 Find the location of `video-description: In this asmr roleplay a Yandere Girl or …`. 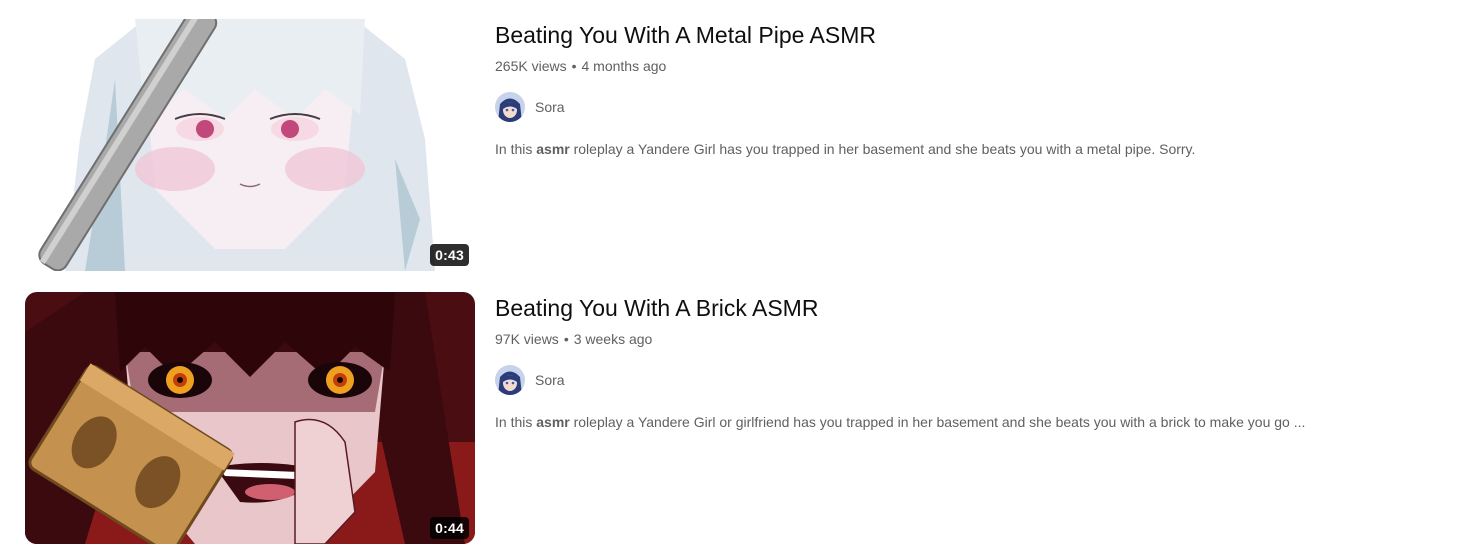

video-description: In this asmr roleplay a Yandere Girl or … is located at coordinates (975, 422).